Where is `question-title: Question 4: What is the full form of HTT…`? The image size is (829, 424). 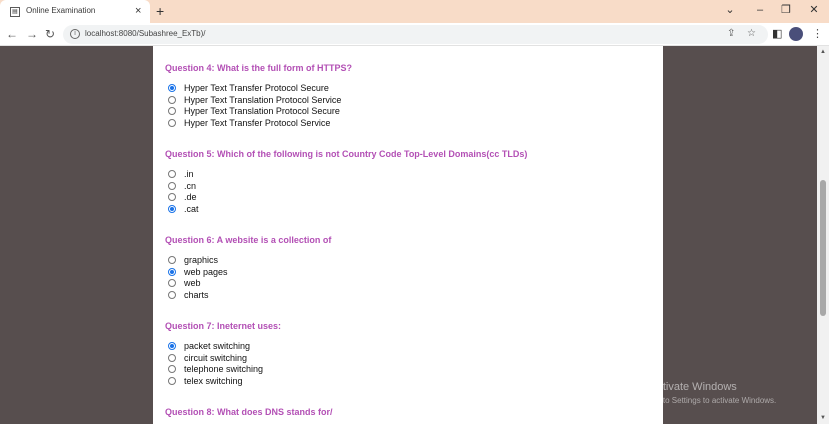
question-title: Question 4: What is the full form of HTT… is located at coordinates (258, 68).